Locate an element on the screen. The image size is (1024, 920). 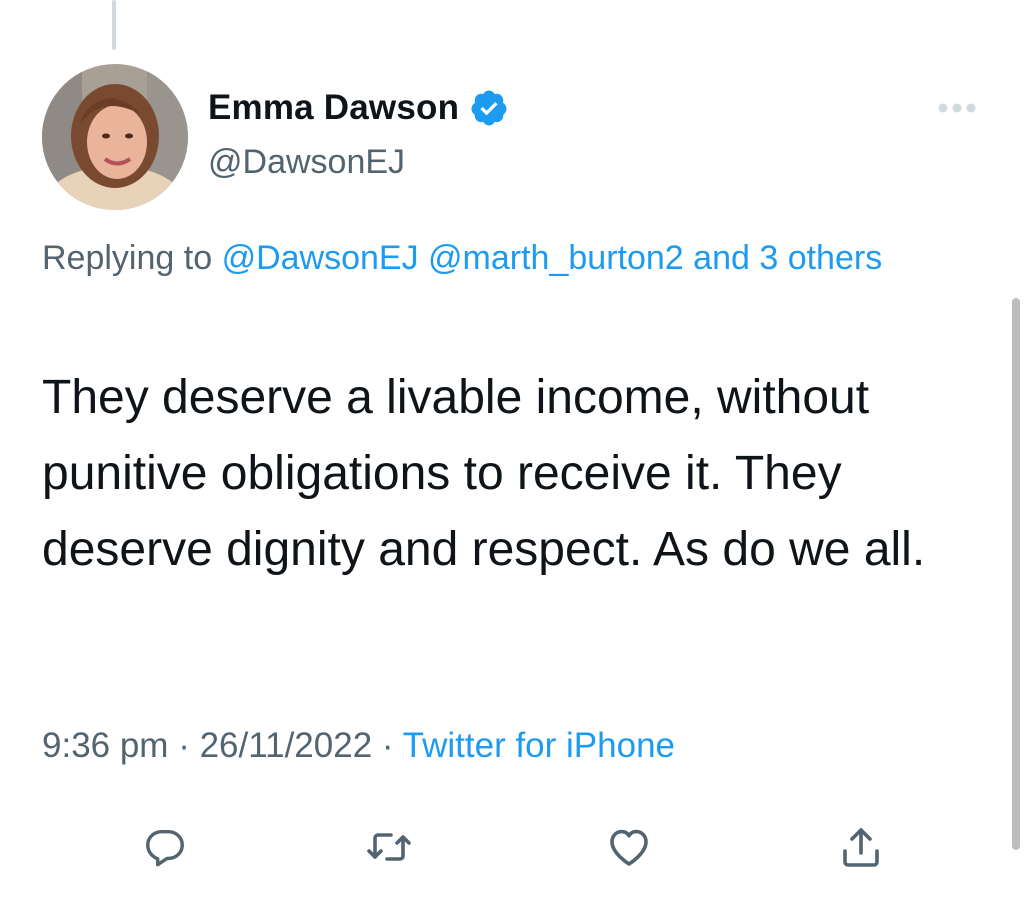
share-button is located at coordinates (861, 847).